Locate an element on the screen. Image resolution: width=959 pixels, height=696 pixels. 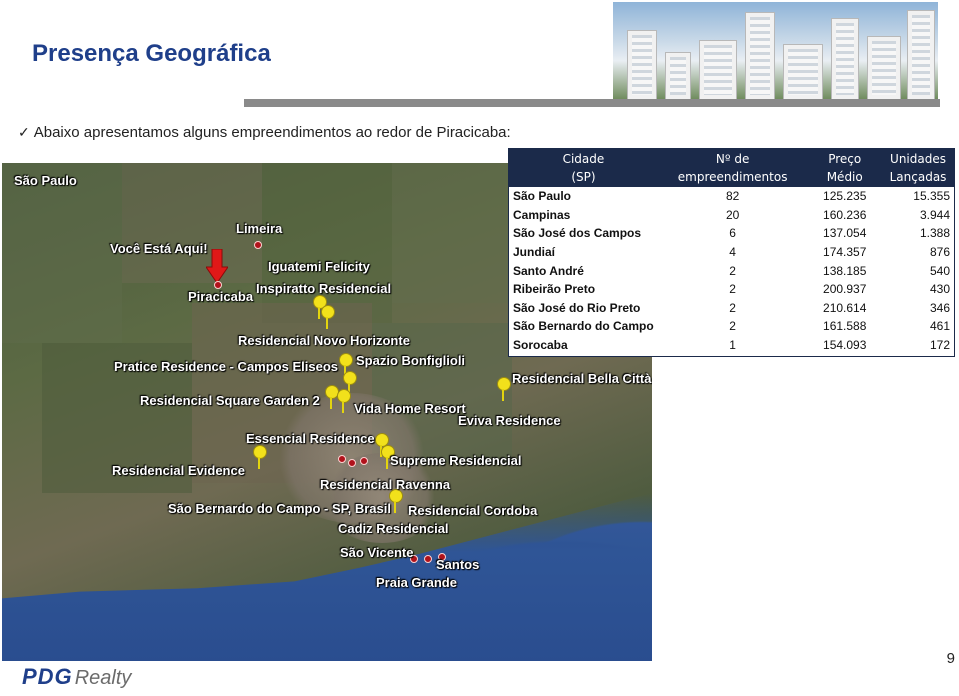
logo-sub: Realty is located at coordinates (103, 678).